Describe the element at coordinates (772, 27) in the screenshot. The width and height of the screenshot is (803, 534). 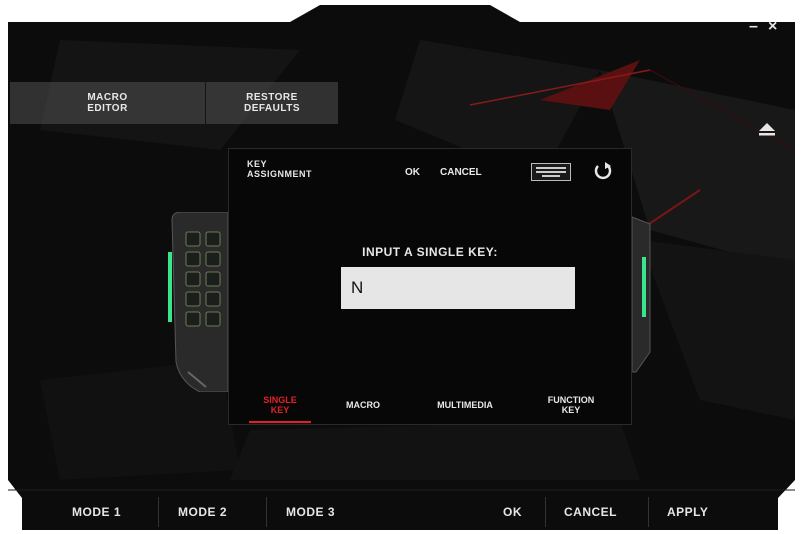
I see `close-button: ×` at that location.